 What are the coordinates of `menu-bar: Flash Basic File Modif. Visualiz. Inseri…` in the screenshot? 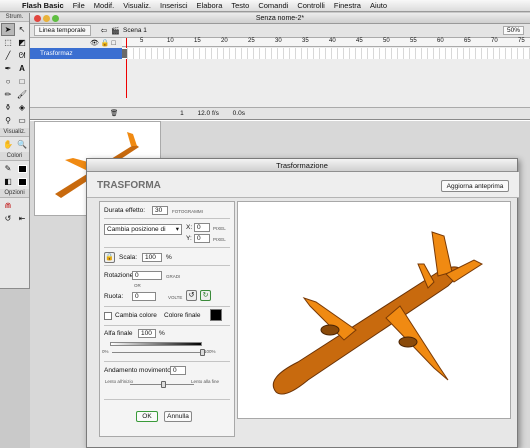 It's located at (265, 6).